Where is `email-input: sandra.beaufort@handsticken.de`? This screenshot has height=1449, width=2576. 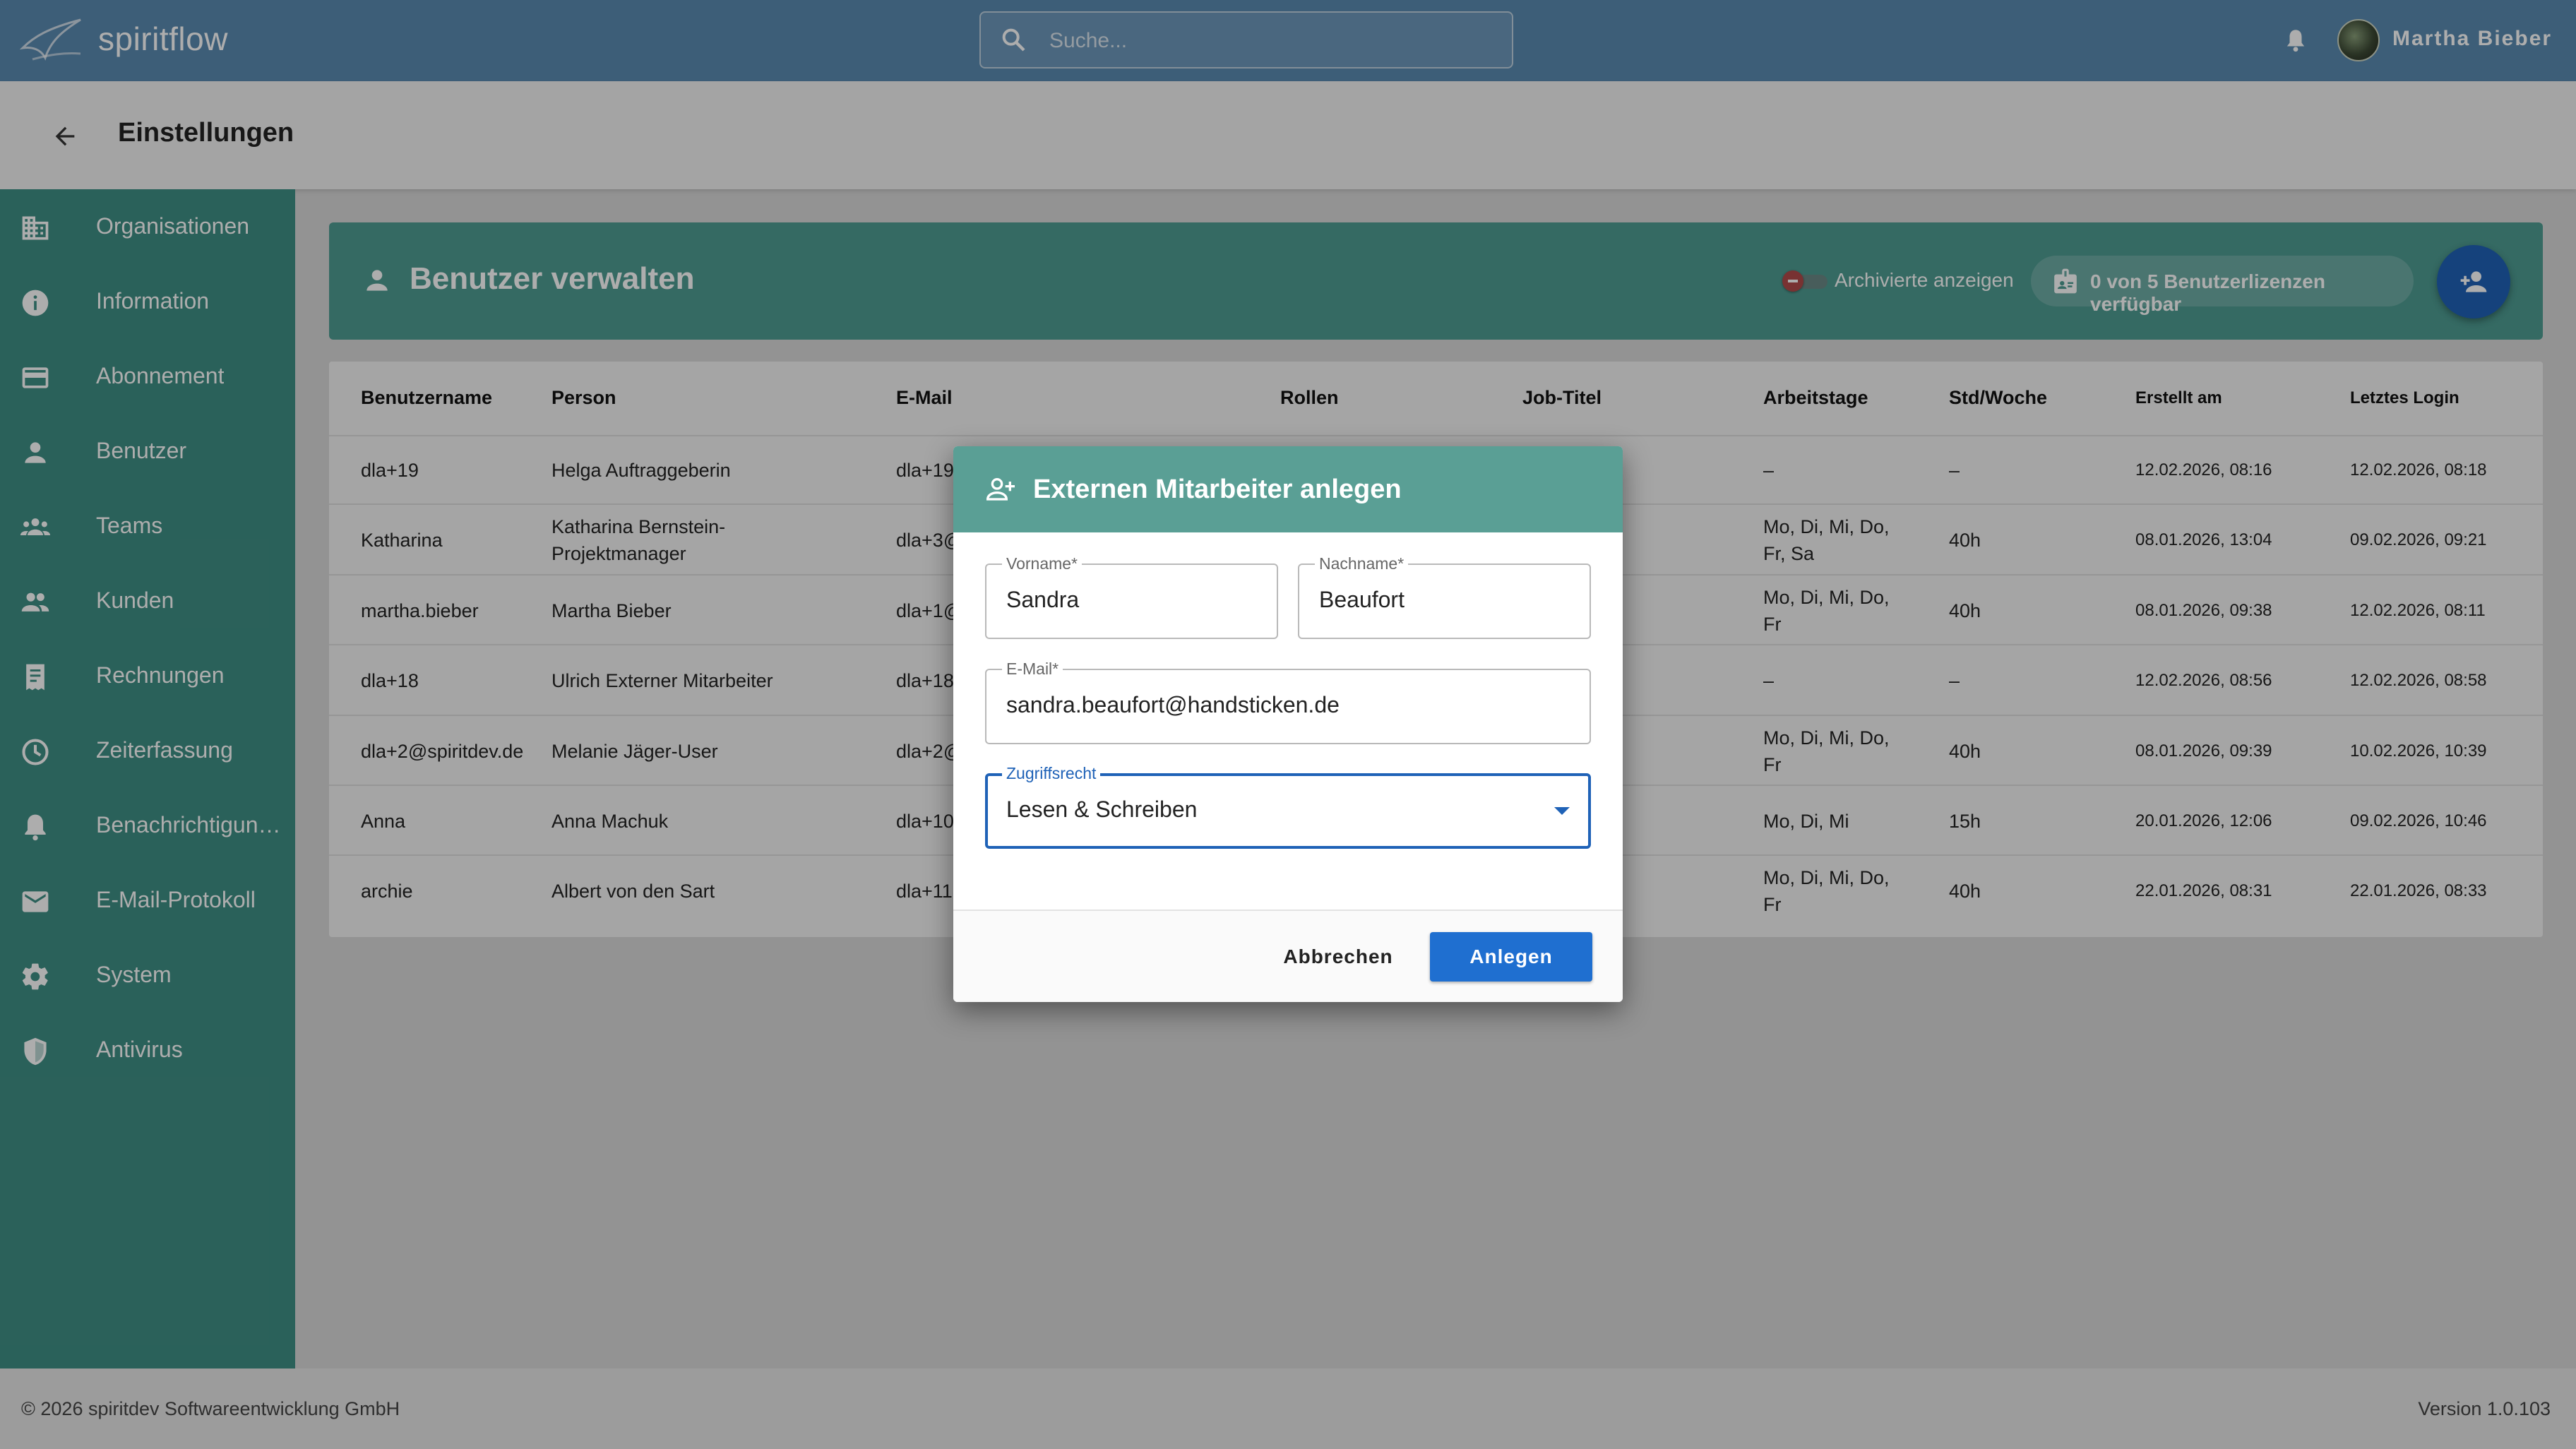 email-input: sandra.beaufort@handsticken.de is located at coordinates (1173, 705).